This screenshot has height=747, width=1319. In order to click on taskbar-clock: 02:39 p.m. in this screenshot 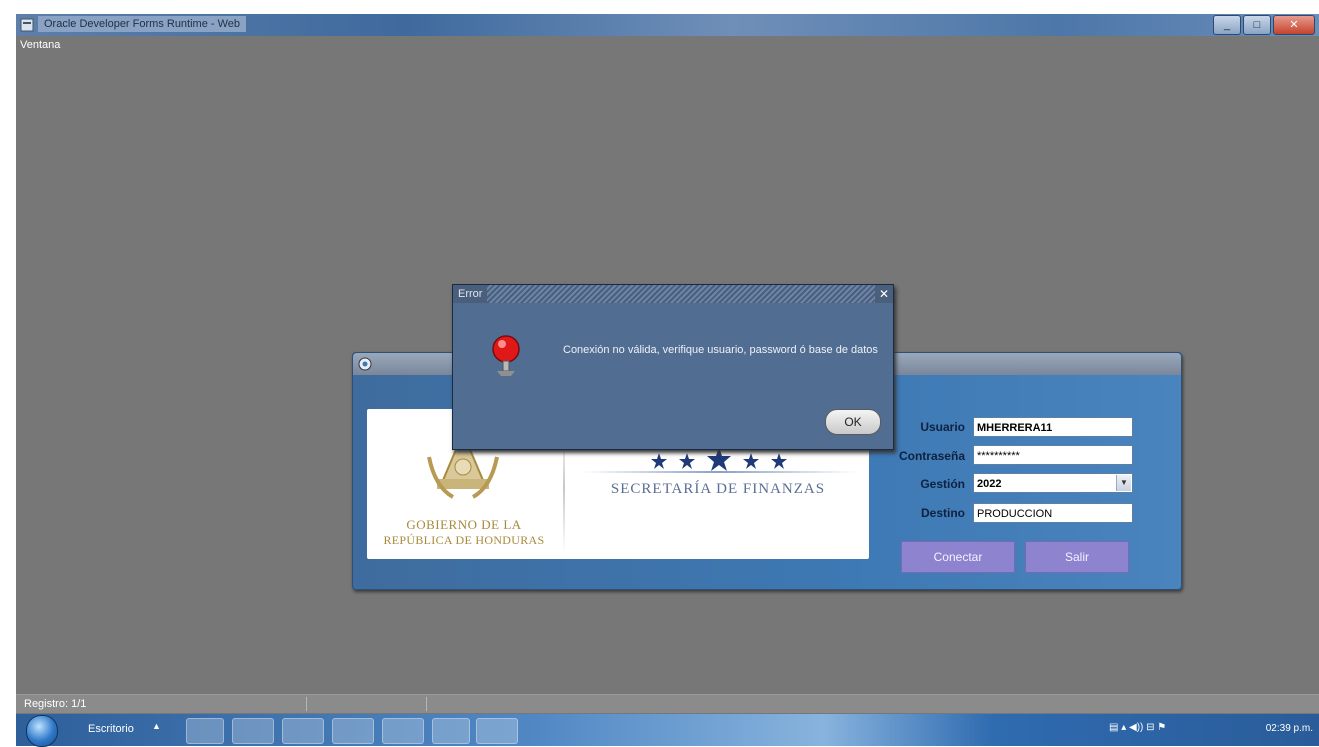, I will do `click(1289, 728)`.